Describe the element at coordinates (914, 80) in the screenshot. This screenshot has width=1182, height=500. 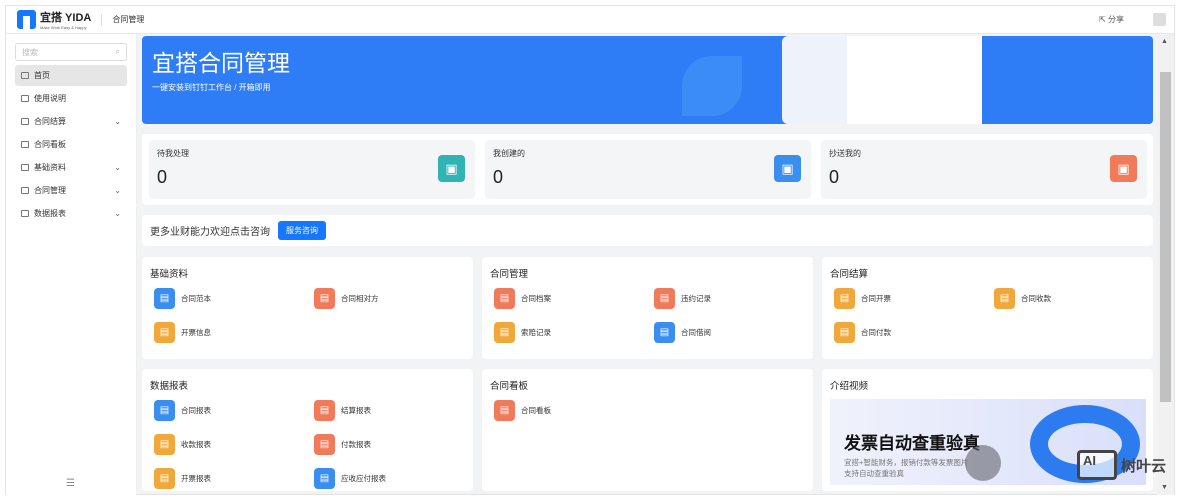
I see `illustration-board` at that location.